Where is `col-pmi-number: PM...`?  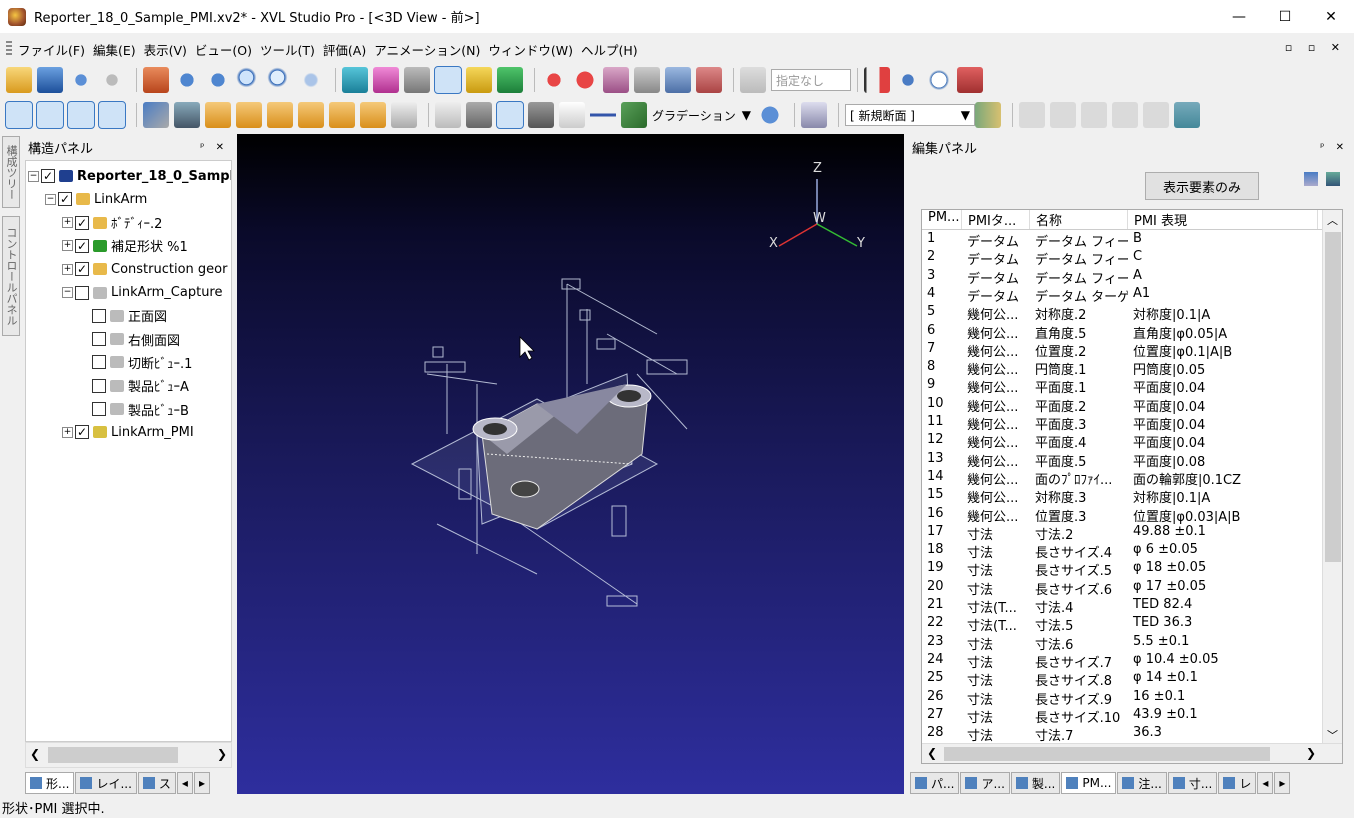 col-pmi-number: PM... is located at coordinates (942, 219).